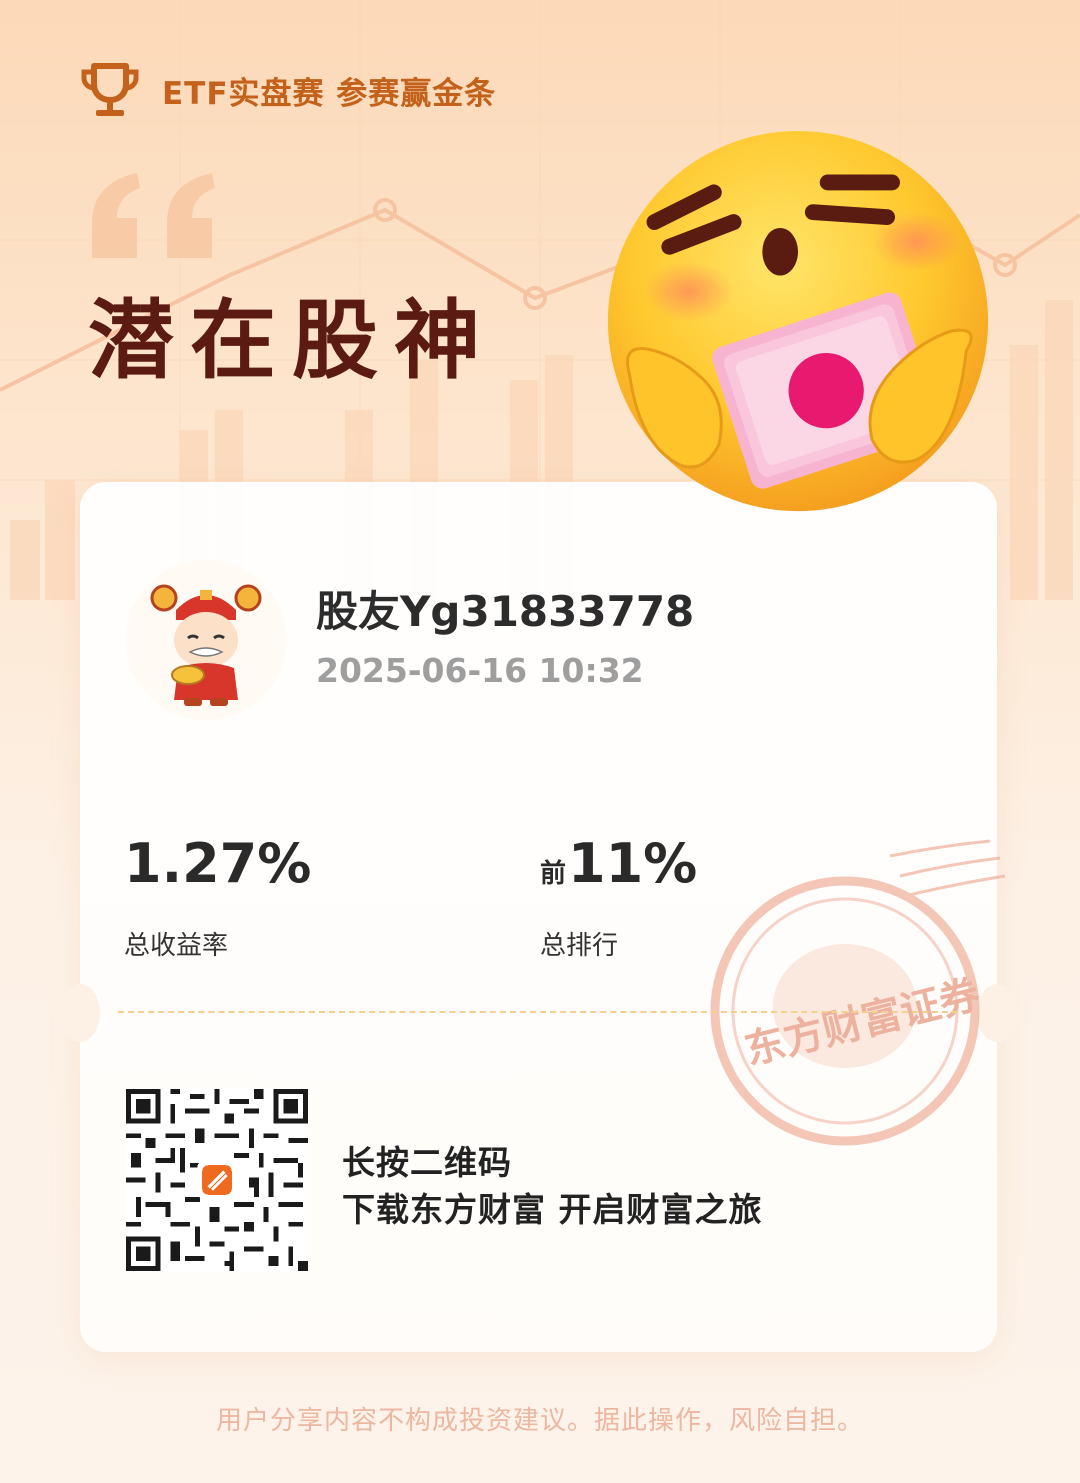 This screenshot has height=1483, width=1080. What do you see at coordinates (480, 670) in the screenshot?
I see `share-datetime: 2025-06-16 10:32` at bounding box center [480, 670].